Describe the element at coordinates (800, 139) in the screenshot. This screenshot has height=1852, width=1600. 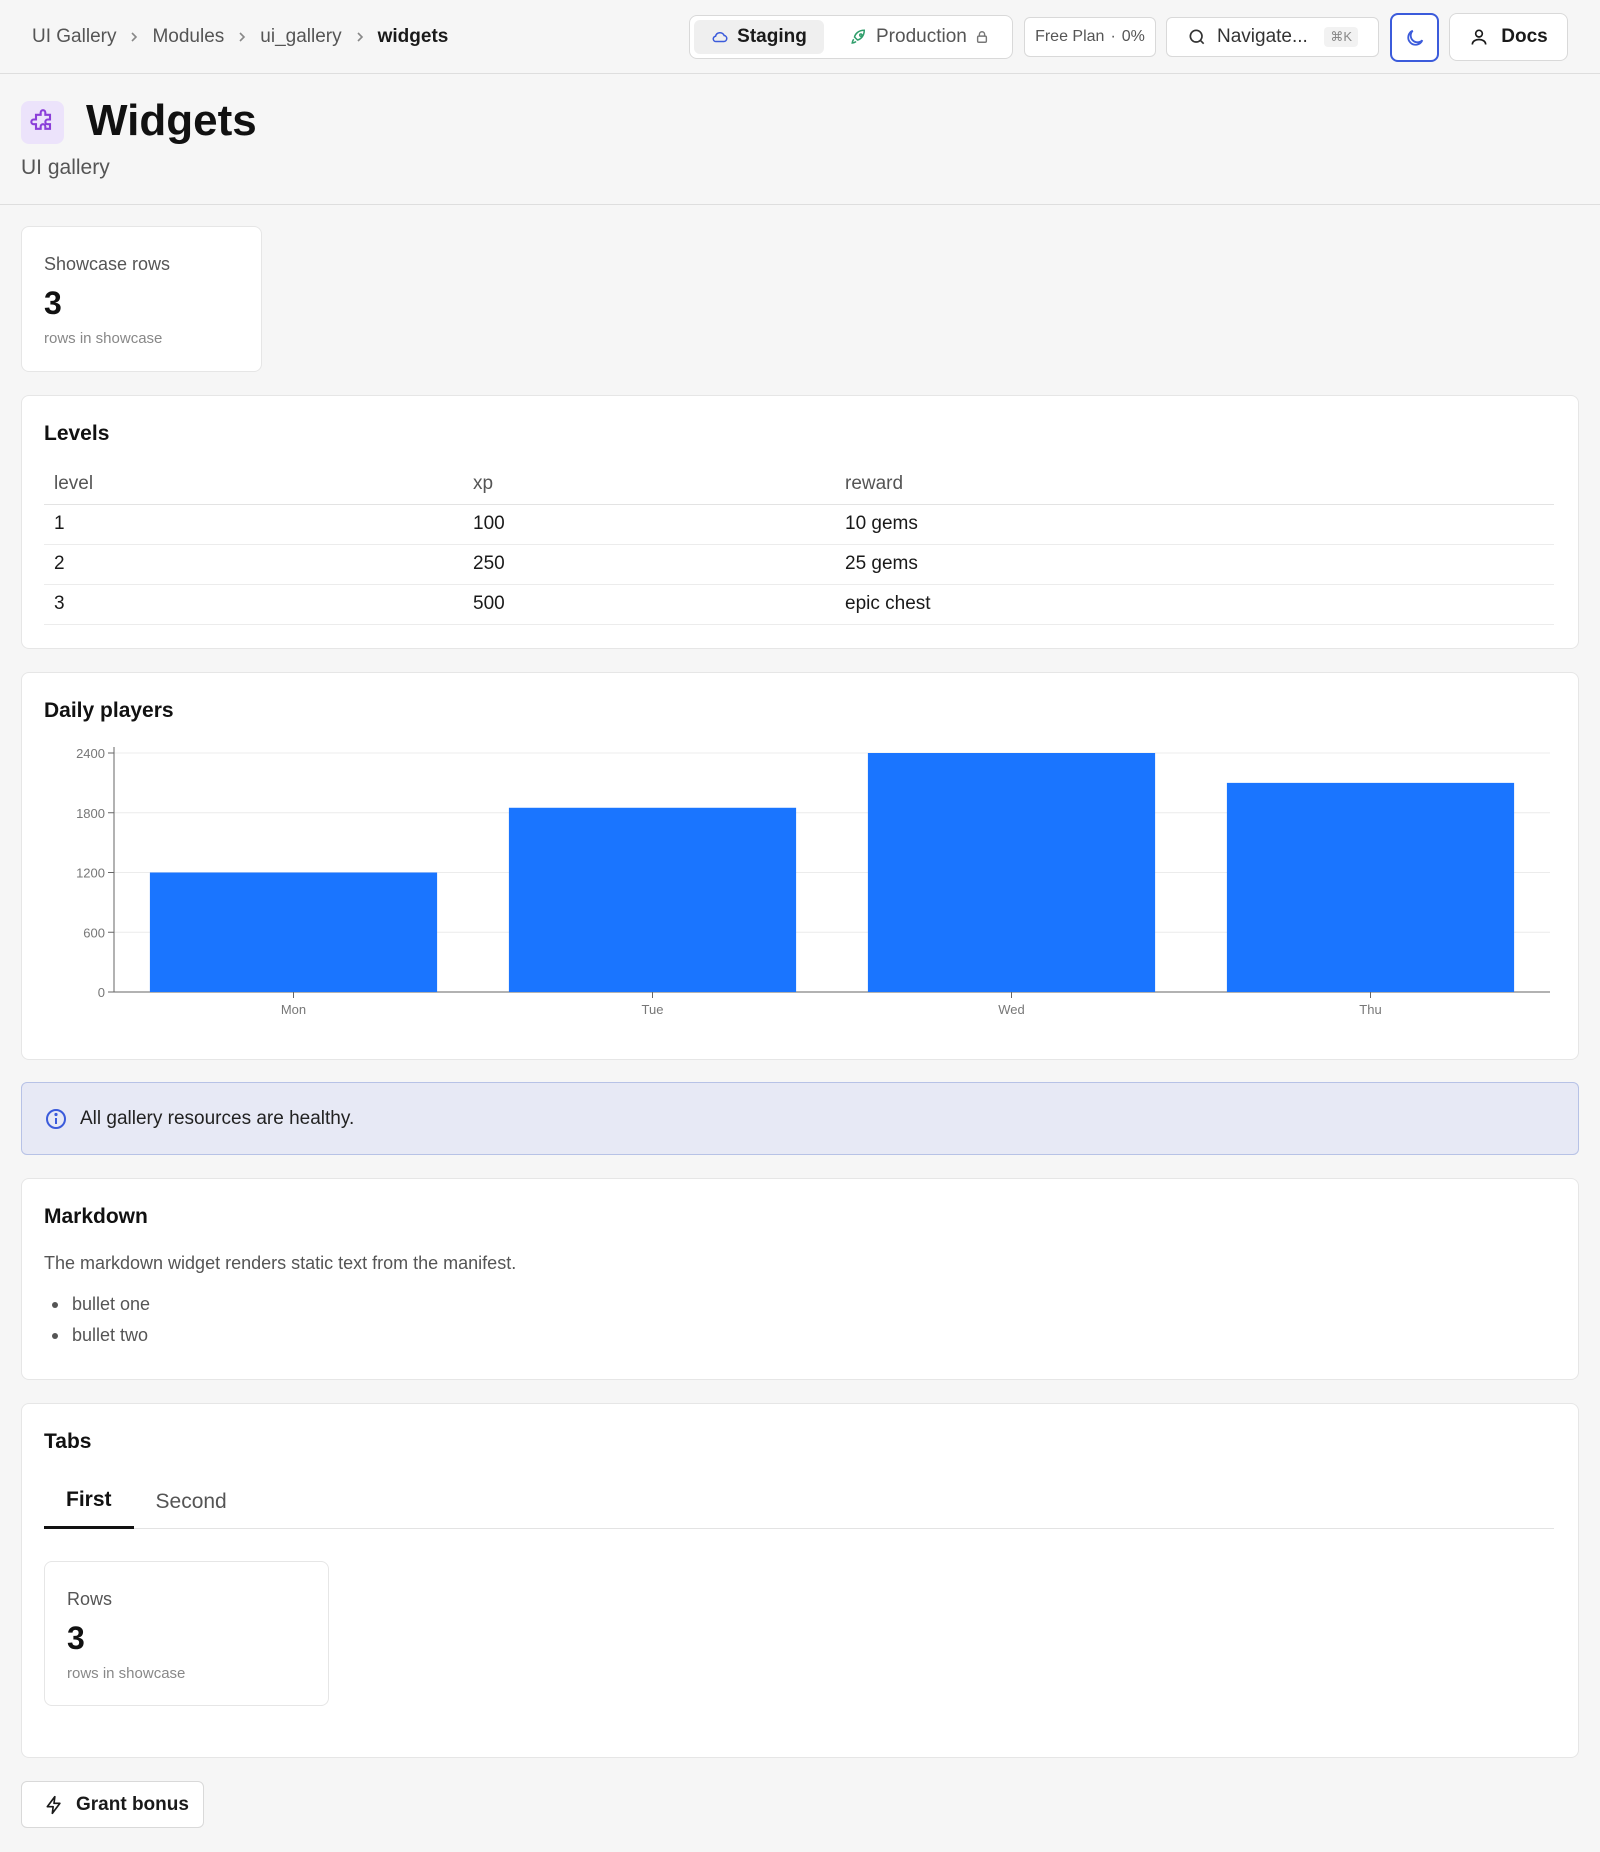
I see `page-header: Widgets UI gallery` at that location.